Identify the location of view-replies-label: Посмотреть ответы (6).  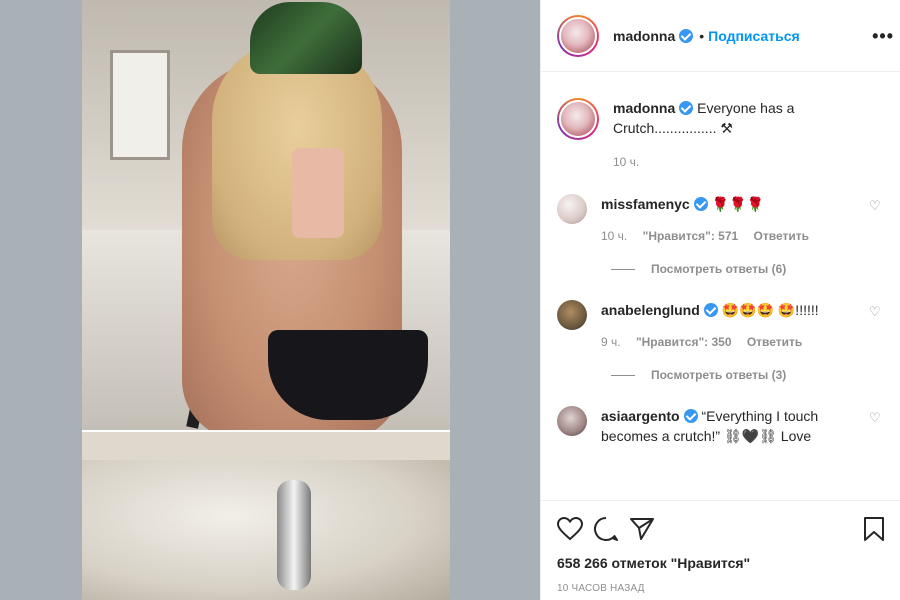
(719, 269).